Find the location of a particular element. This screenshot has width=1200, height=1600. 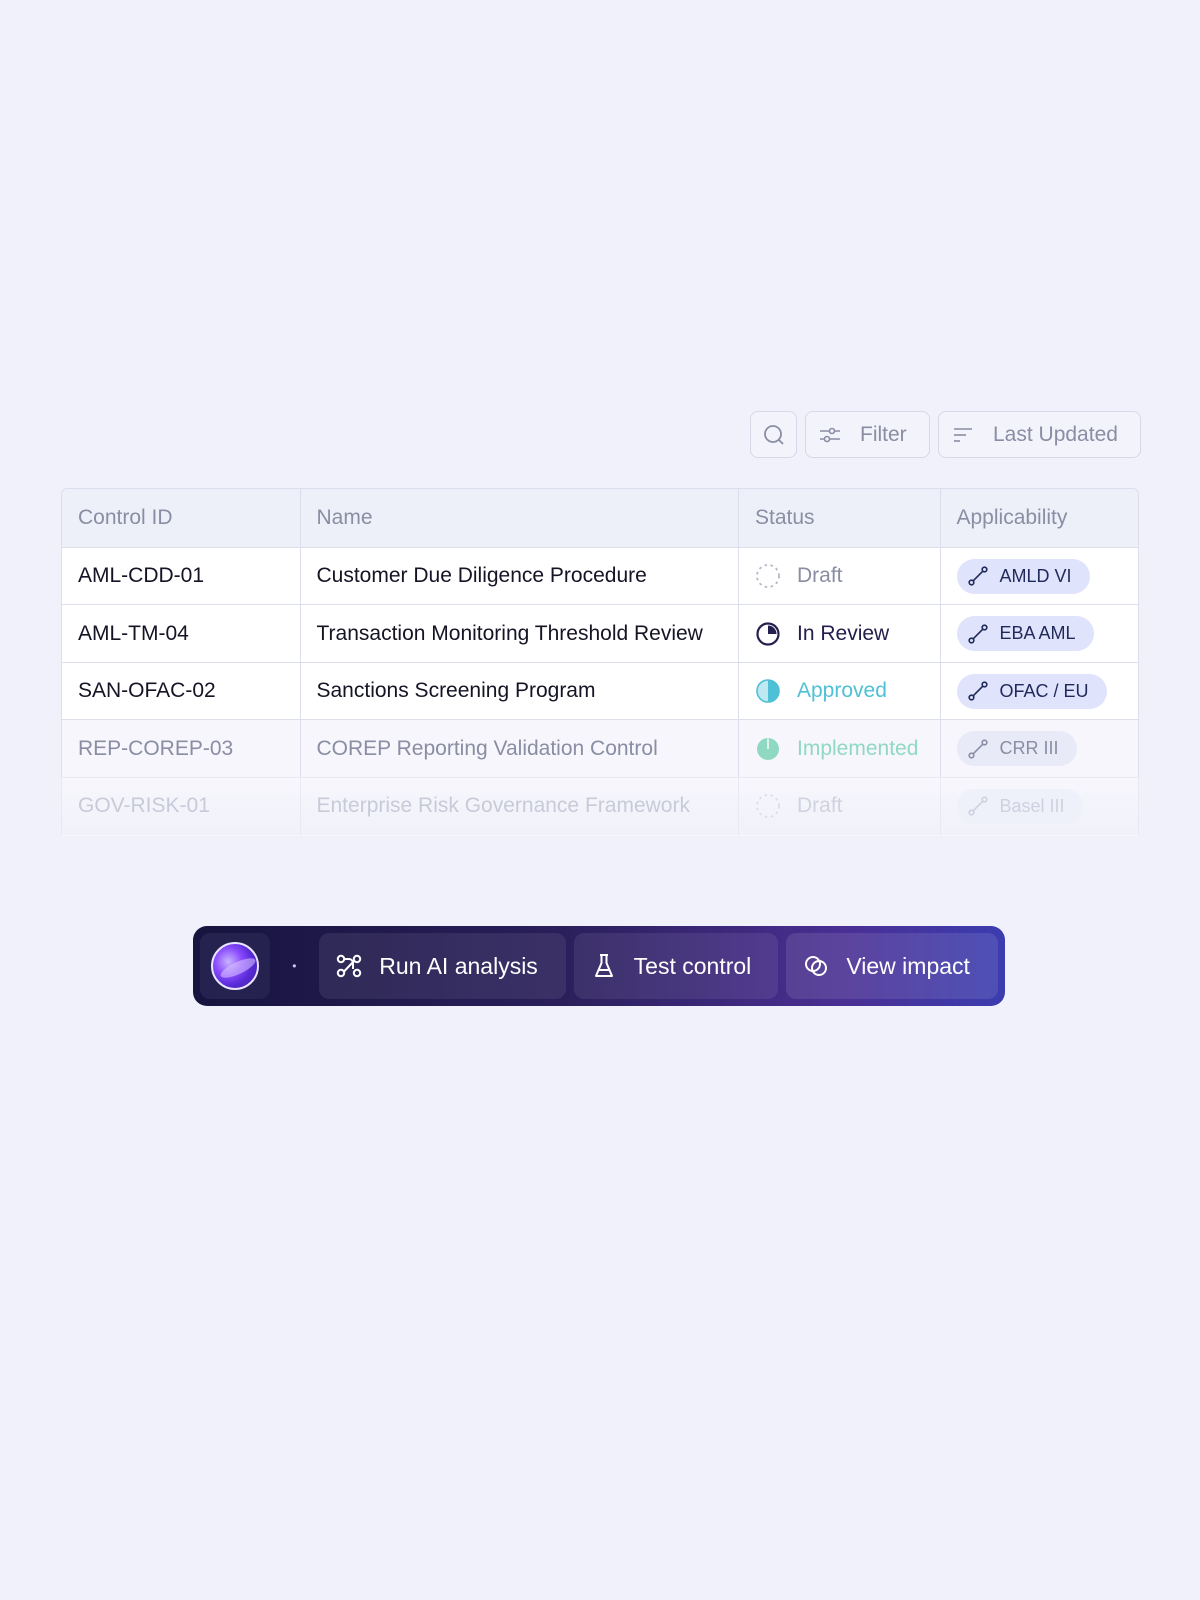

test-control-button: Test control is located at coordinates (676, 966).